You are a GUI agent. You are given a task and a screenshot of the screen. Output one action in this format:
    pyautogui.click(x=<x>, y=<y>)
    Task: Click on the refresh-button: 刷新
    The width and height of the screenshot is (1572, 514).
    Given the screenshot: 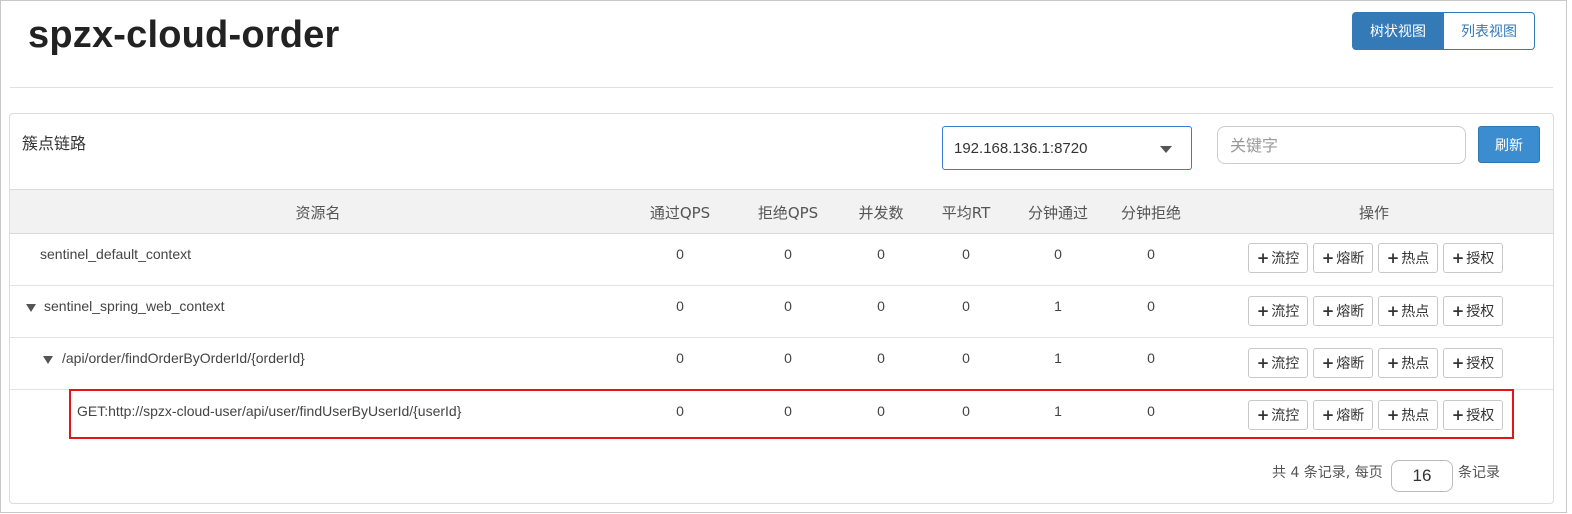 What is the action you would take?
    pyautogui.click(x=1509, y=144)
    